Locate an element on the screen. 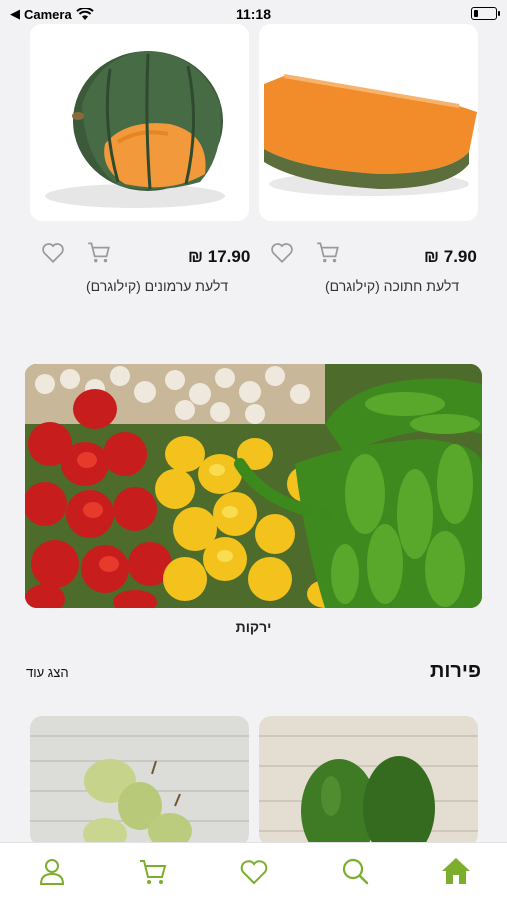 The width and height of the screenshot is (507, 901). product-name: דלעת ערמונים (קילוגרם) is located at coordinates (157, 286).